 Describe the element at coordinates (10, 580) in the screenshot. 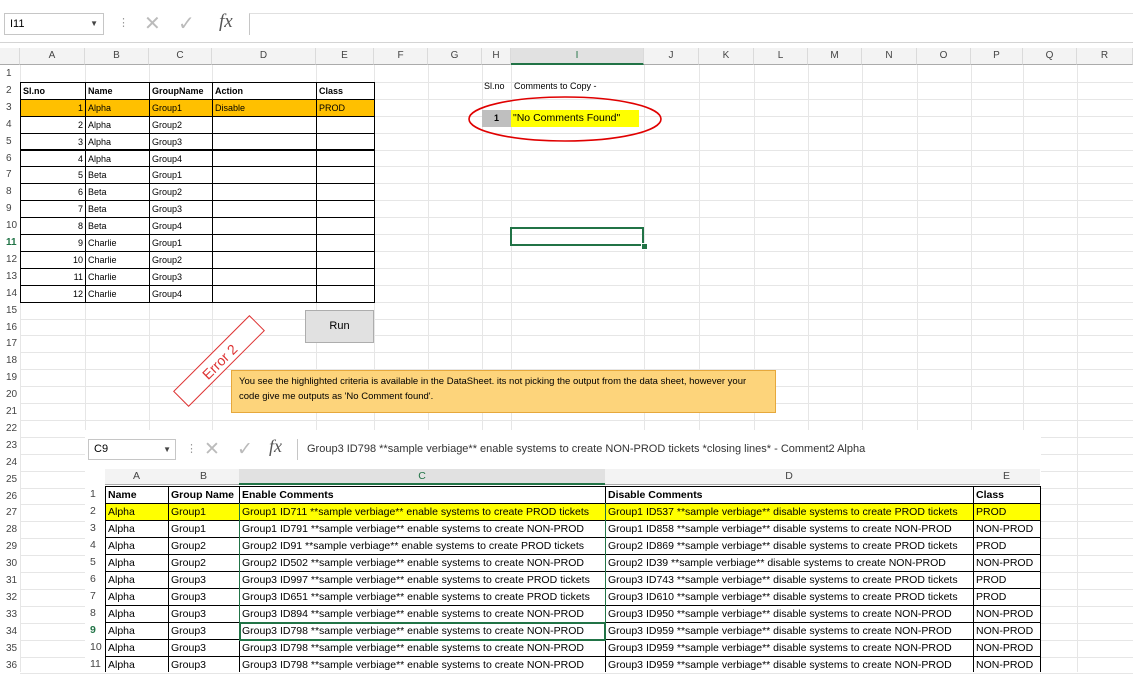

I see `row-header-31: 31` at that location.